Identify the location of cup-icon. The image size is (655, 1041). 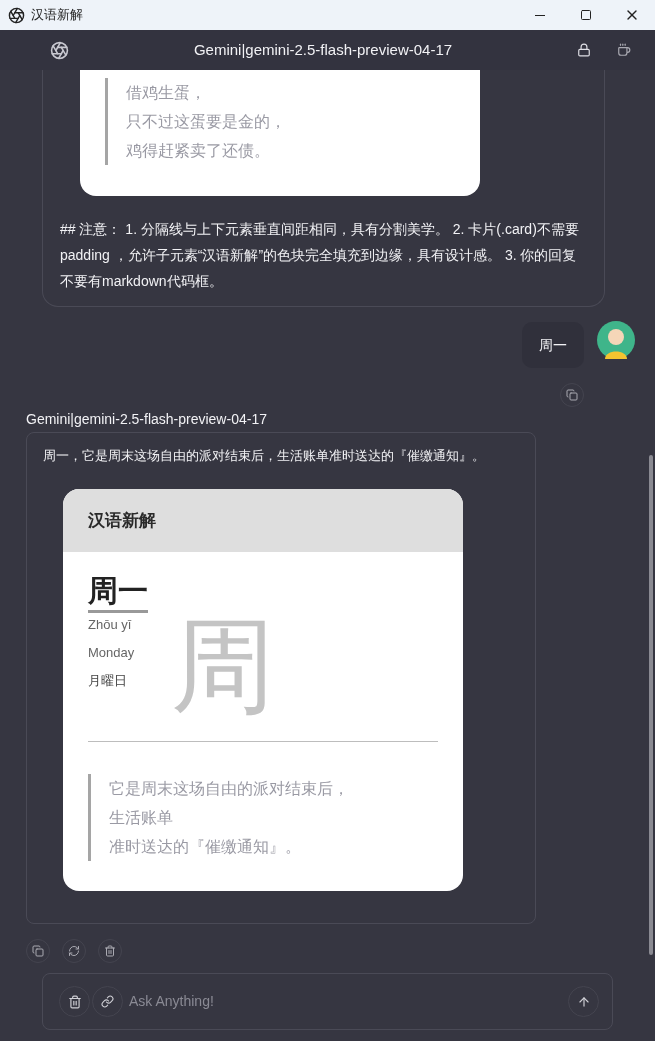
(624, 50).